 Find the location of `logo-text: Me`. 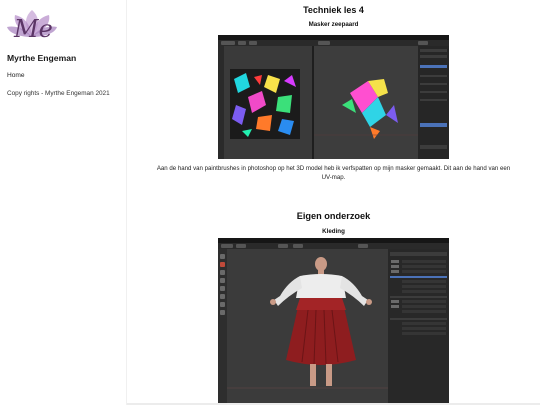

logo-text: Me is located at coordinates (33, 29).